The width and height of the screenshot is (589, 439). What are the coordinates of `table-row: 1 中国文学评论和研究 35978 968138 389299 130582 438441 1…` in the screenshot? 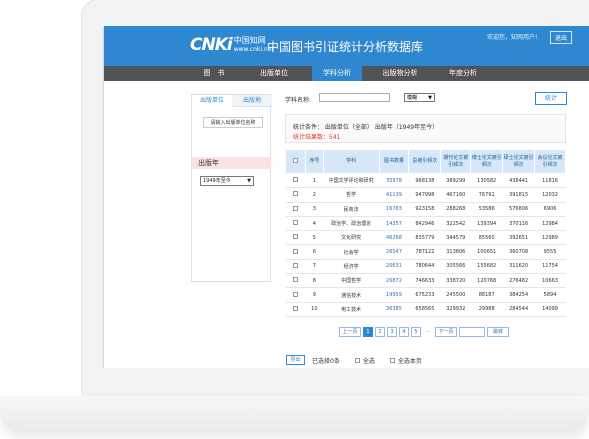 It's located at (425, 181).